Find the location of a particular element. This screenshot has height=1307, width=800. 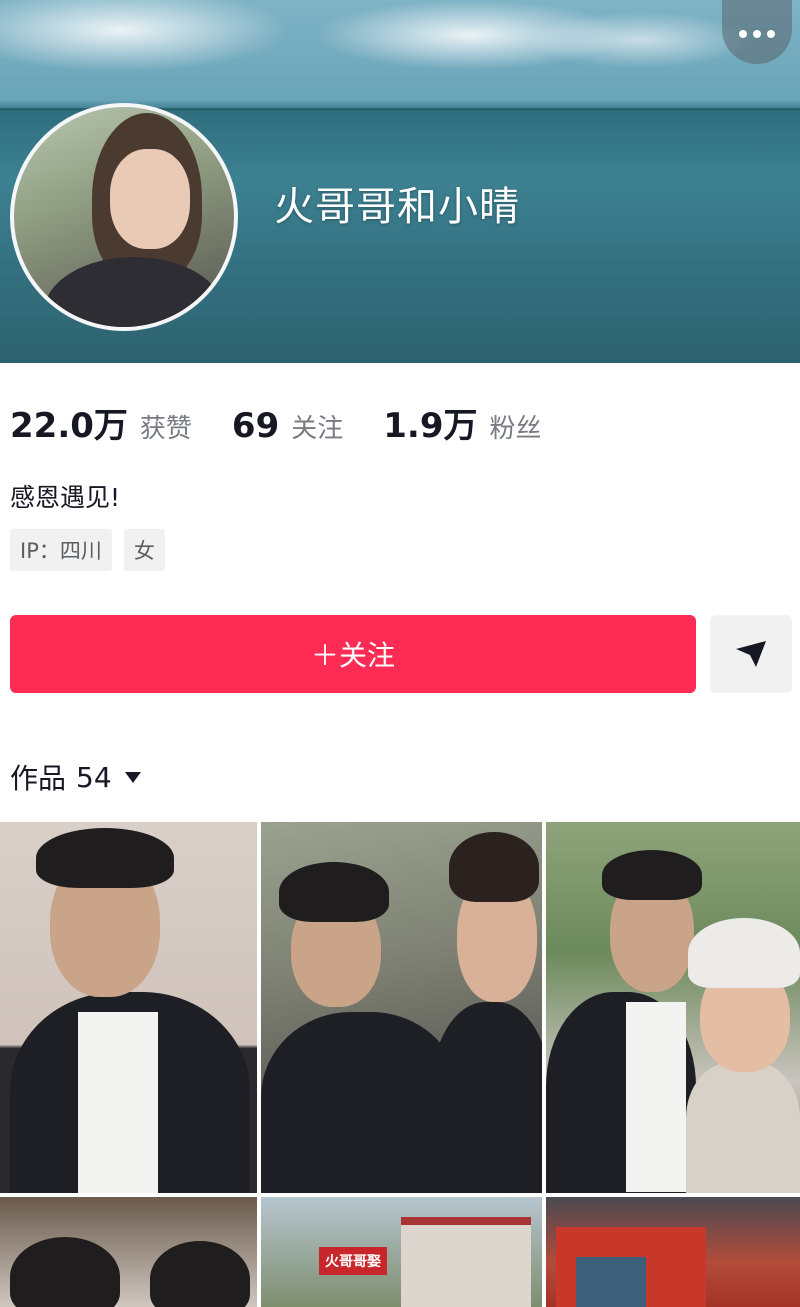

profile-bio: 感恩遇见! is located at coordinates (65, 497).